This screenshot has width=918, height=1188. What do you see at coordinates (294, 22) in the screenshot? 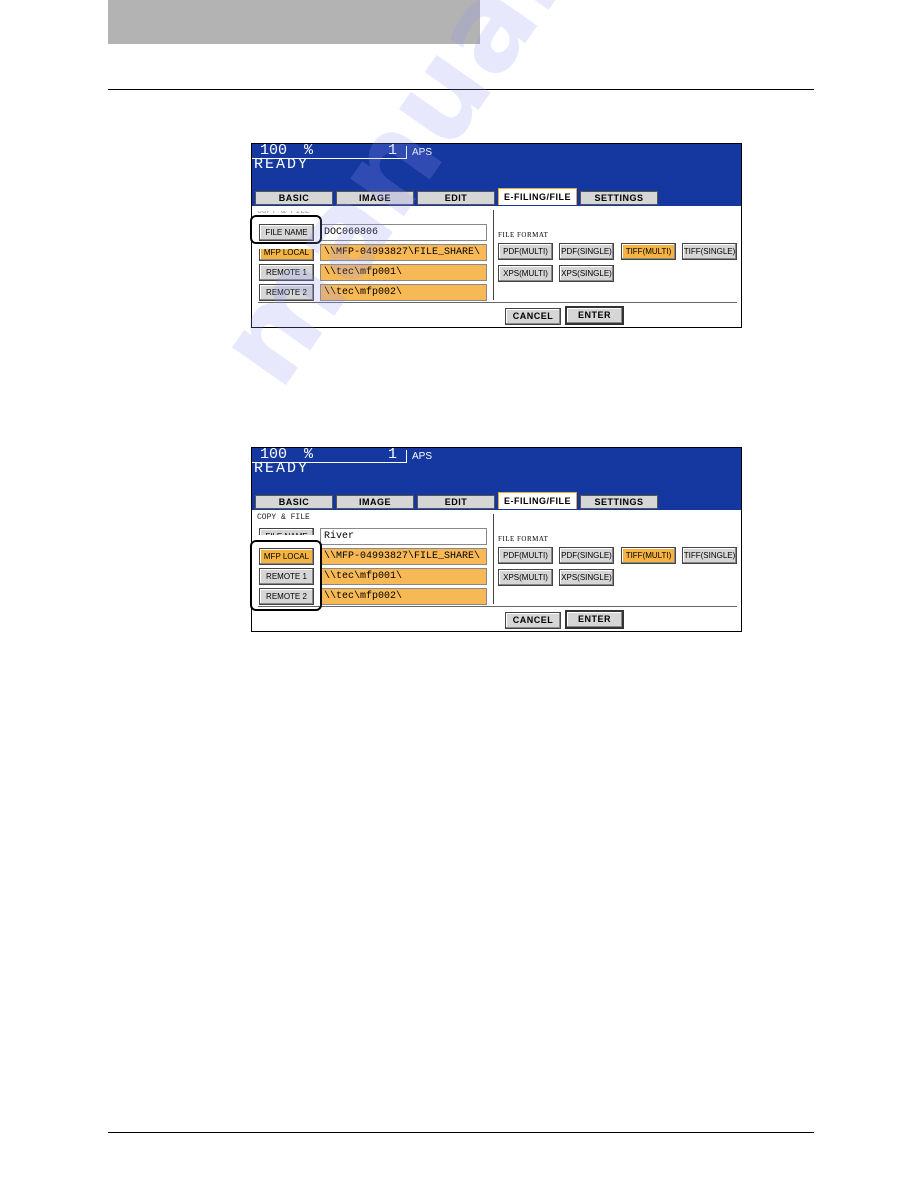
I see `chapter-header-bar` at bounding box center [294, 22].